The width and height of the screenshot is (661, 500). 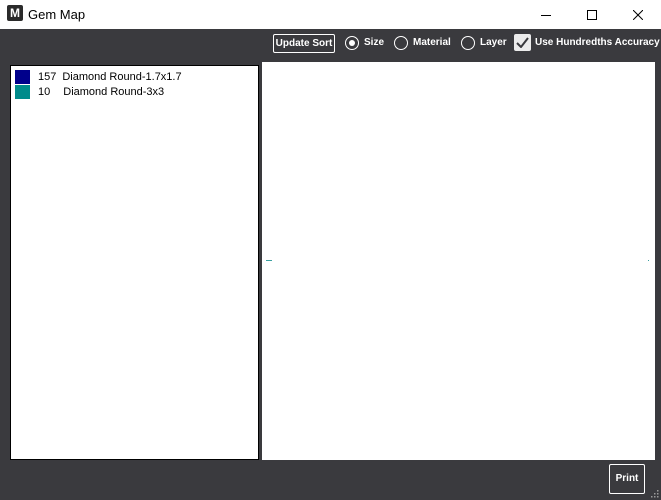 What do you see at coordinates (493, 42) in the screenshot?
I see `layer-radio-label: Layer` at bounding box center [493, 42].